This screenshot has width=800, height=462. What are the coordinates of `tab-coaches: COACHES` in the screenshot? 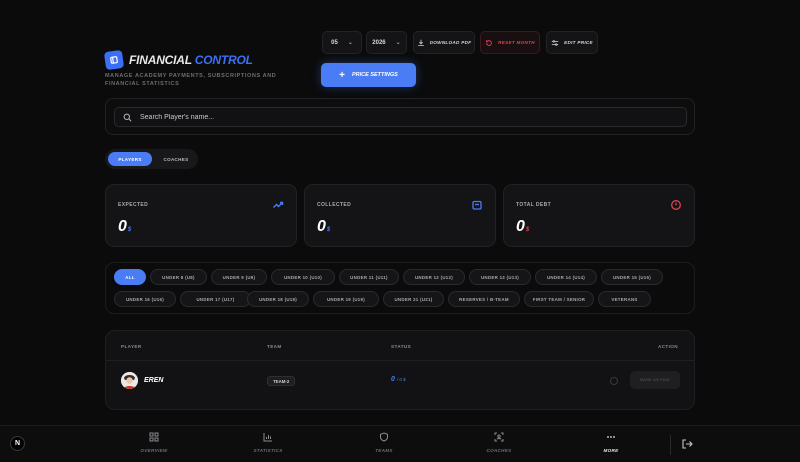 It's located at (176, 159).